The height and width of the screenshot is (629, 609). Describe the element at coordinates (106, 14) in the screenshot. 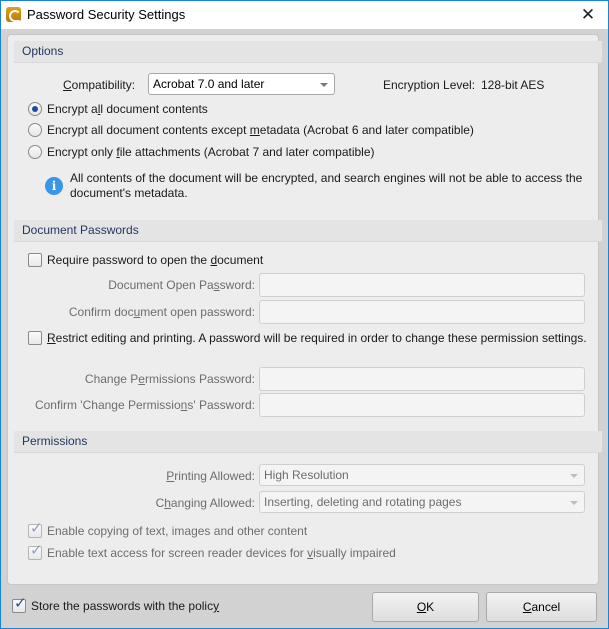

I see `dialog-title: Password Security Settings` at that location.